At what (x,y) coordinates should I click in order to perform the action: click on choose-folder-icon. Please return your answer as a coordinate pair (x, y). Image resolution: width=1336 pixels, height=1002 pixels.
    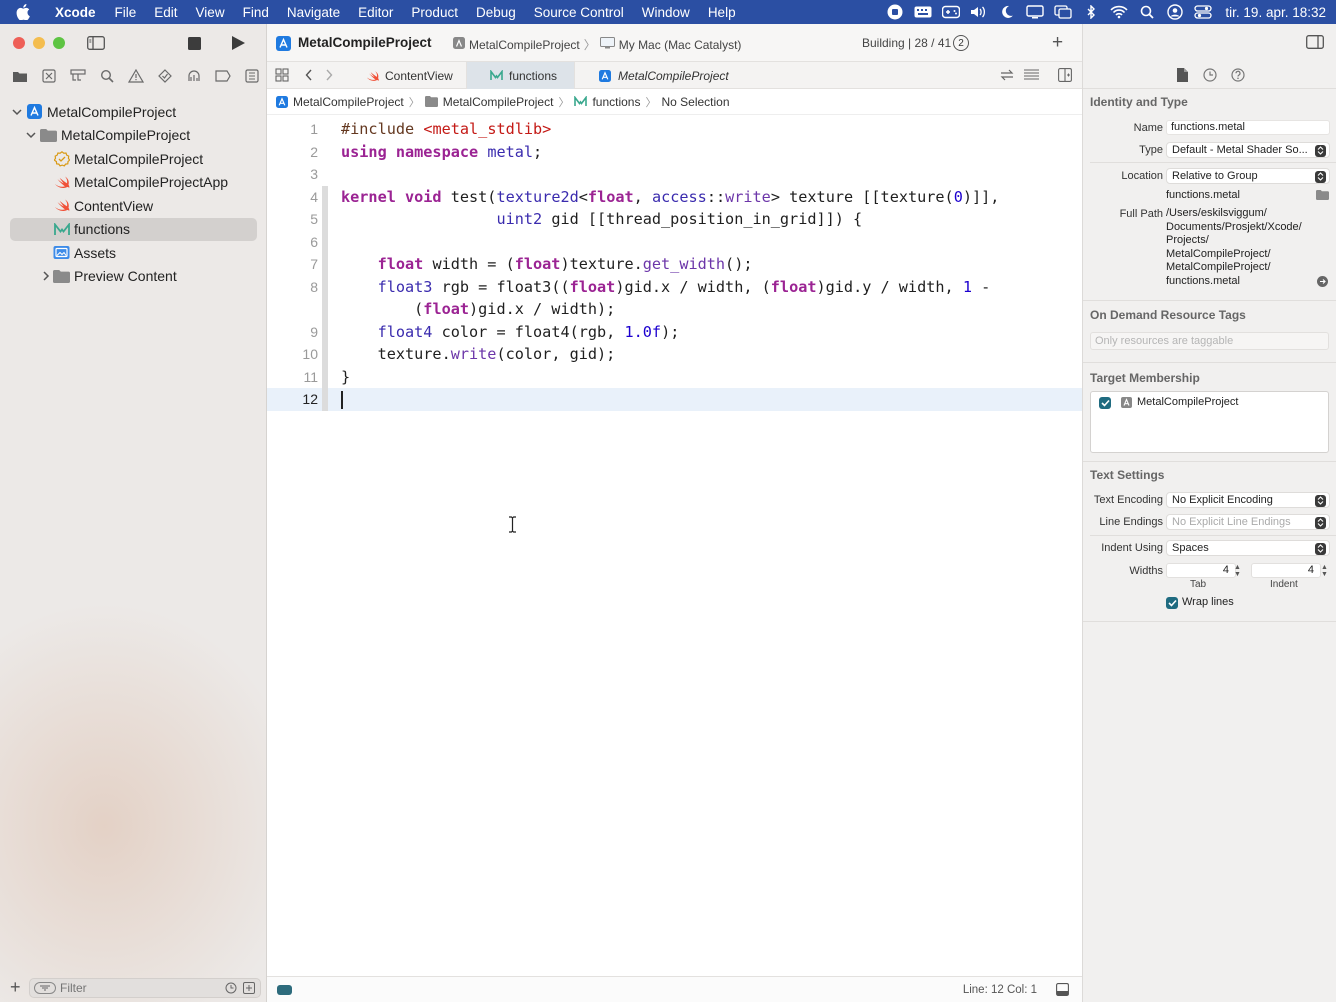
    Looking at the image, I should click on (1322, 196).